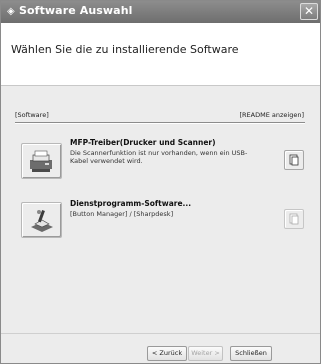  Describe the element at coordinates (11, 11) in the screenshot. I see `disc-icon: ◈` at that location.